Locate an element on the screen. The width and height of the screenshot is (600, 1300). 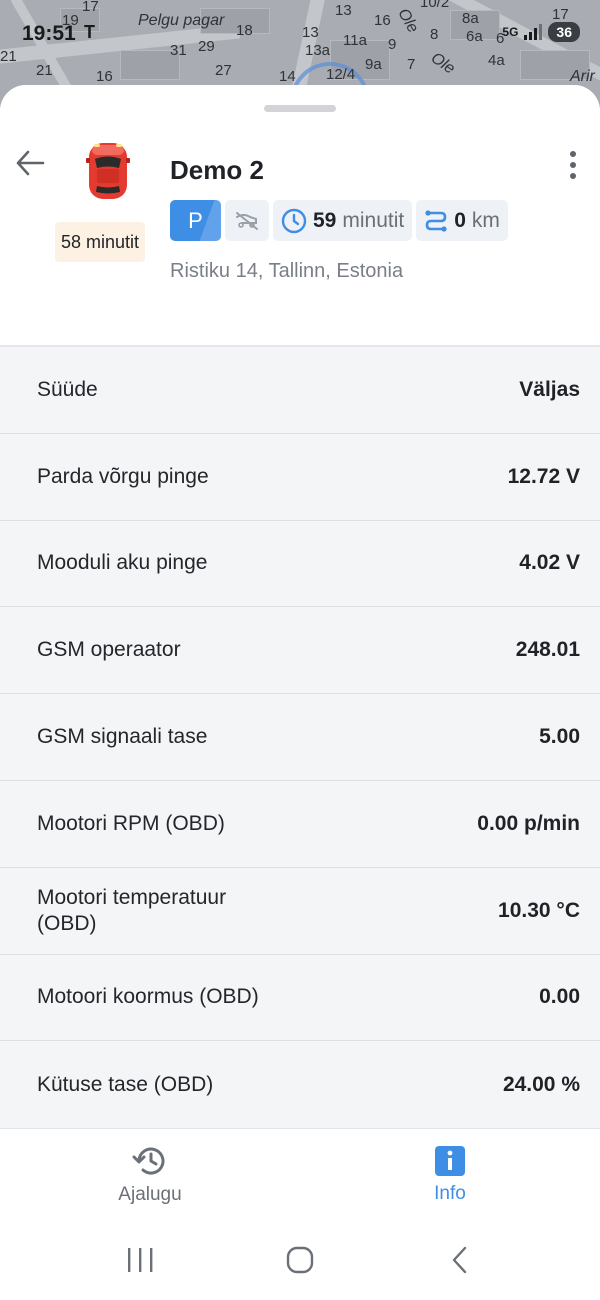
volte-icon: 5G is located at coordinates (510, 32).